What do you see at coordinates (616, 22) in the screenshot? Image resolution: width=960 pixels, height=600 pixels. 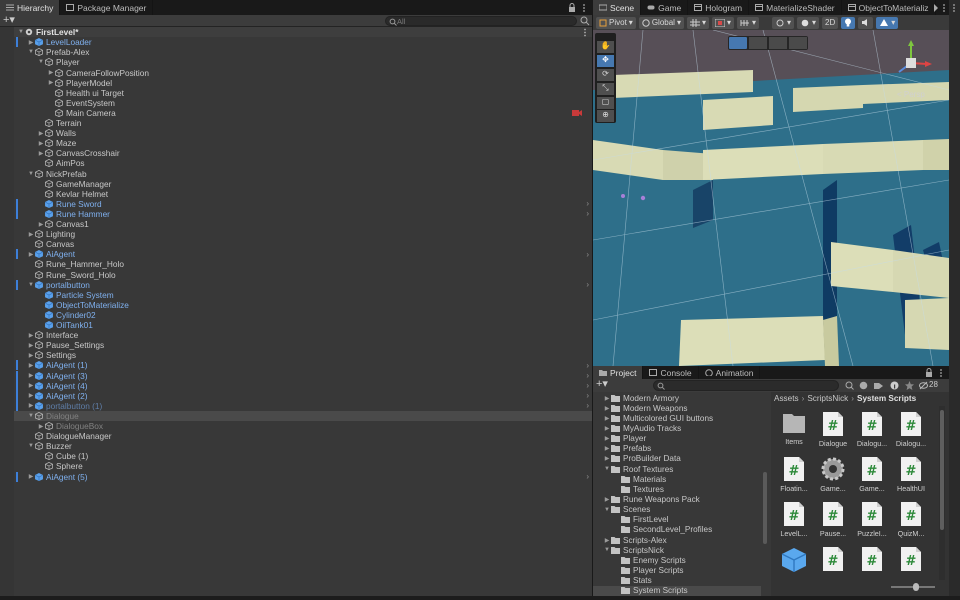 I see `pivot-toggle: Pivot ▾` at bounding box center [616, 22].